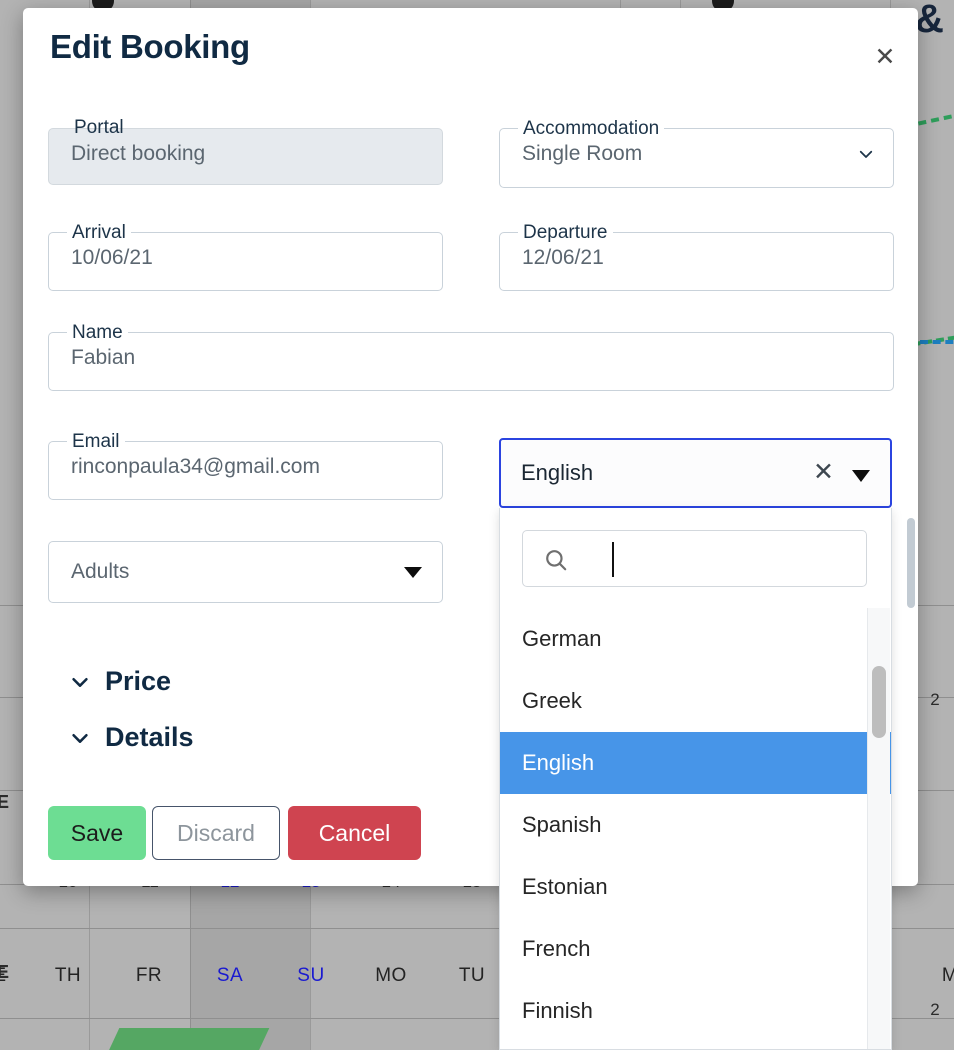 This screenshot has width=954, height=1050. What do you see at coordinates (937, 342) in the screenshot?
I see `blue-dashed-line` at bounding box center [937, 342].